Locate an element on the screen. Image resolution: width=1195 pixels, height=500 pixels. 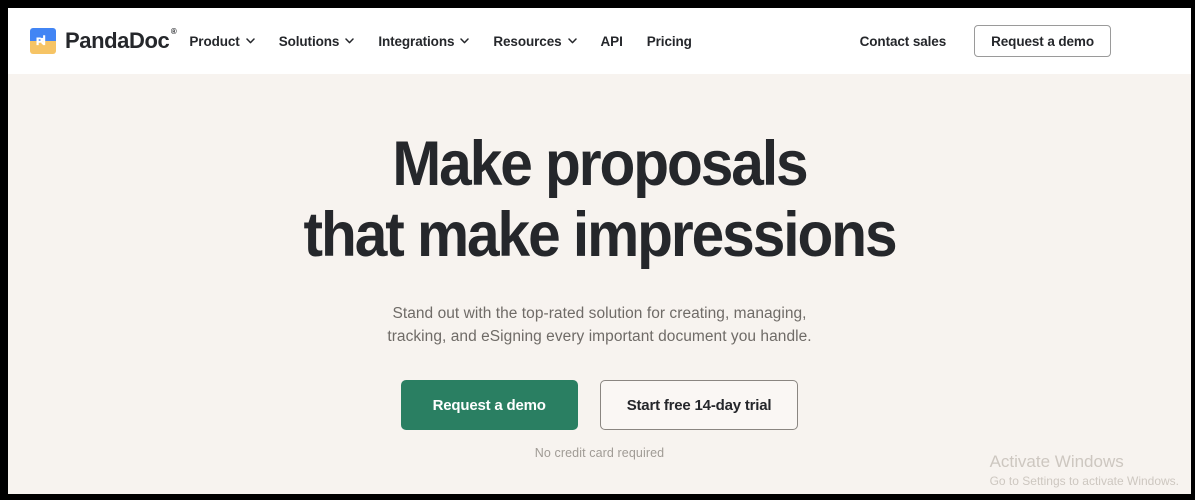
nav-item-api: API is located at coordinates (612, 41).